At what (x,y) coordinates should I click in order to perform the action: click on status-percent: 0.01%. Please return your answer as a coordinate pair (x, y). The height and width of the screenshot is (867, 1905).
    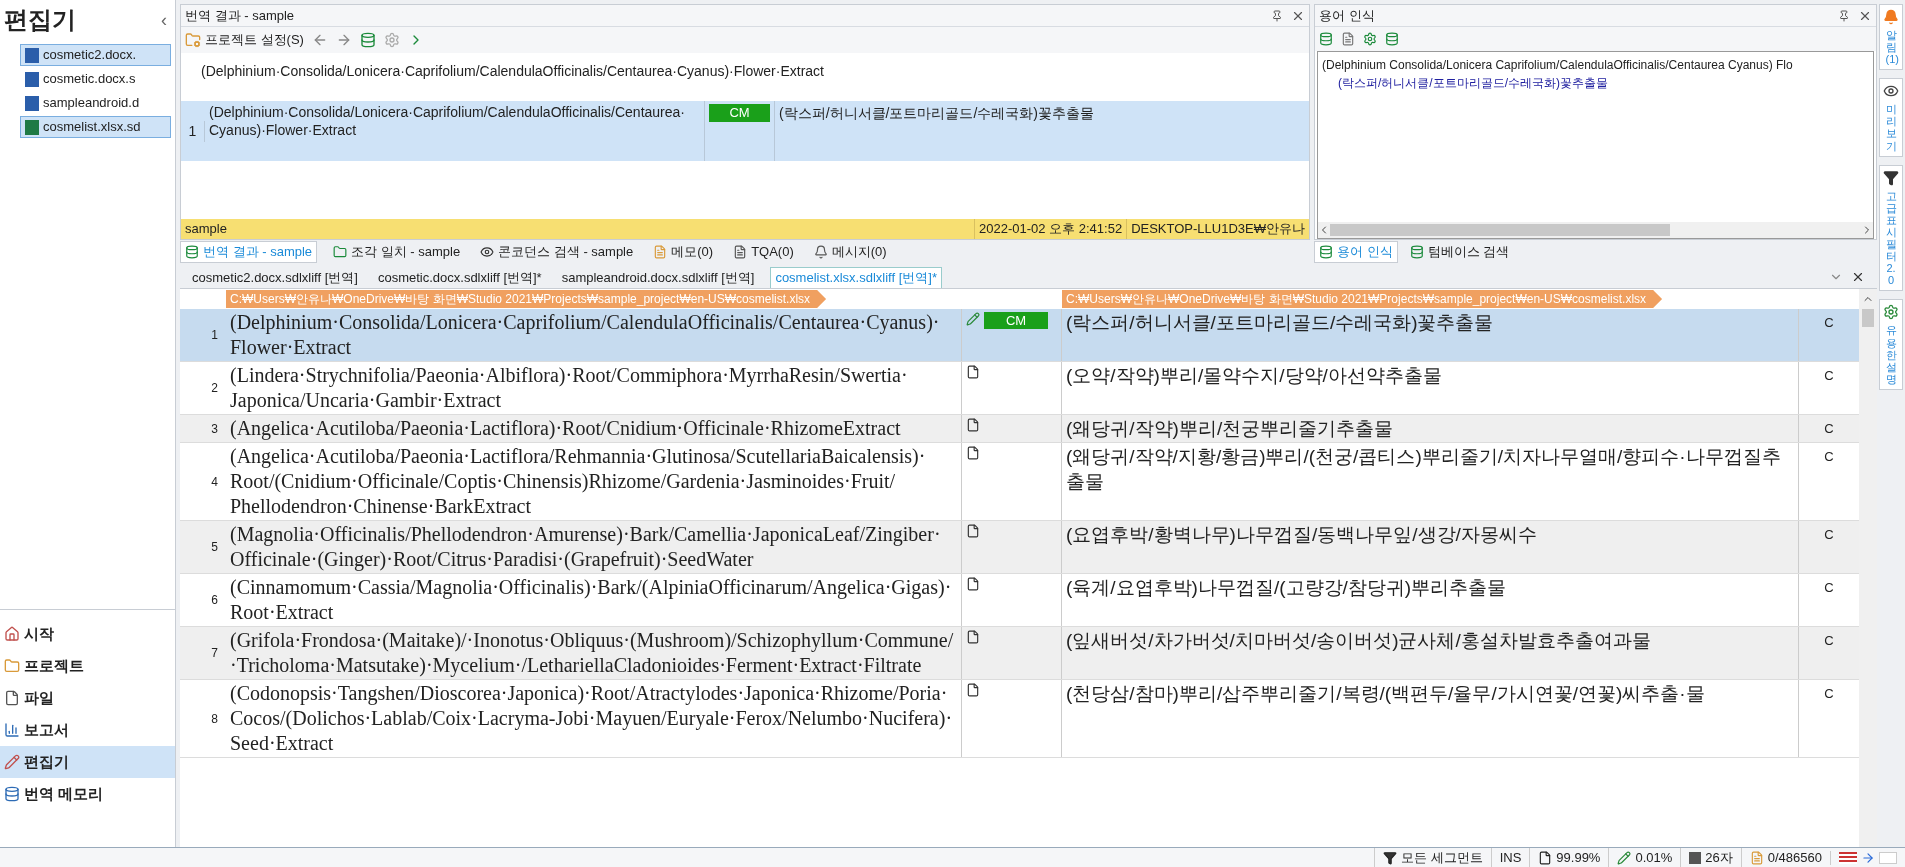
    Looking at the image, I should click on (1644, 857).